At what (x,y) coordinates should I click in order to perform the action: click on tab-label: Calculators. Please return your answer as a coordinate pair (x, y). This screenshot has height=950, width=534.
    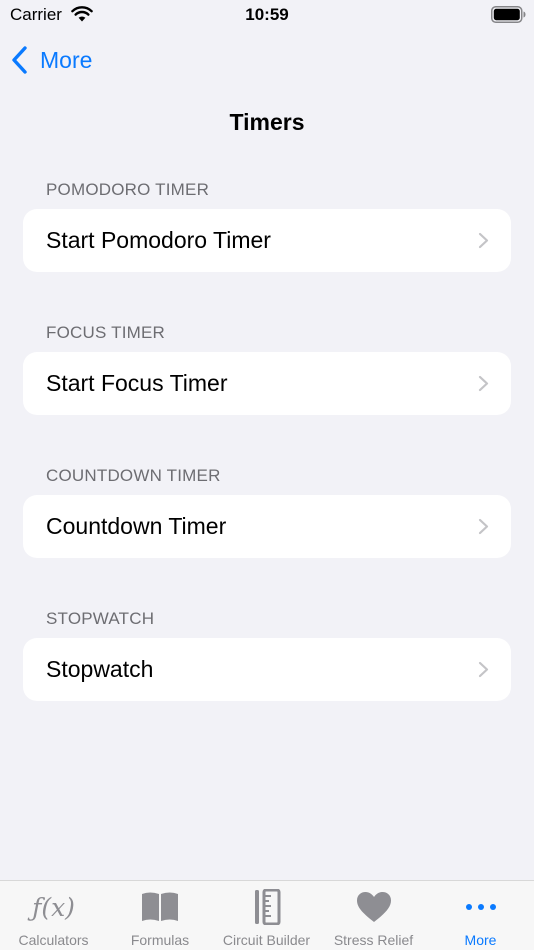
    Looking at the image, I should click on (53, 940).